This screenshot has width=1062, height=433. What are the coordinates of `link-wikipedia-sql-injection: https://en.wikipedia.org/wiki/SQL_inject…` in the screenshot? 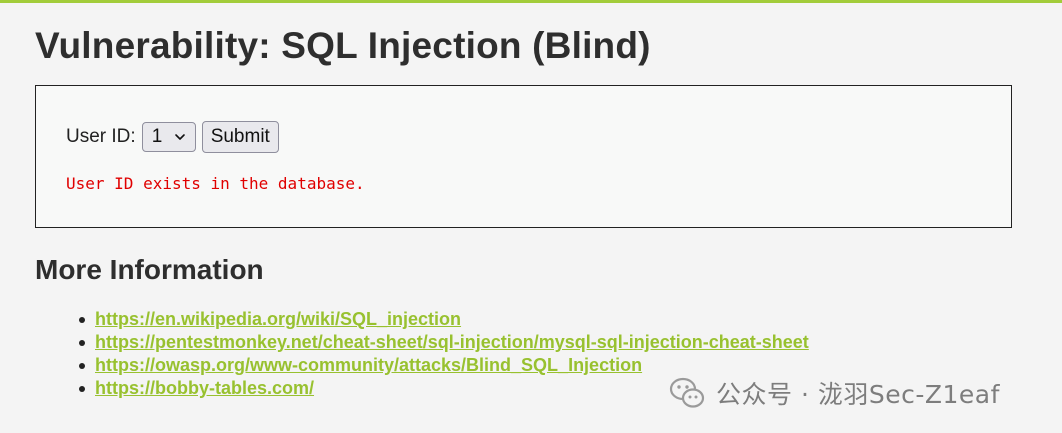 It's located at (278, 319).